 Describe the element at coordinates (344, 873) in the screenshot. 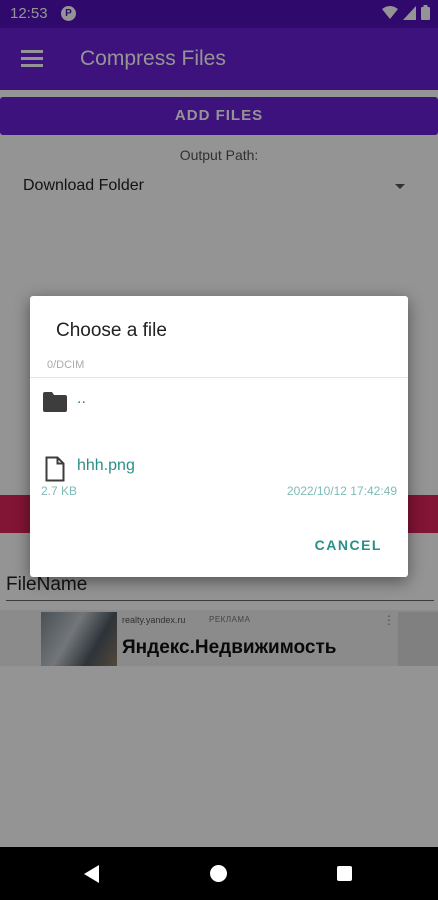

I see `recents-icon` at that location.